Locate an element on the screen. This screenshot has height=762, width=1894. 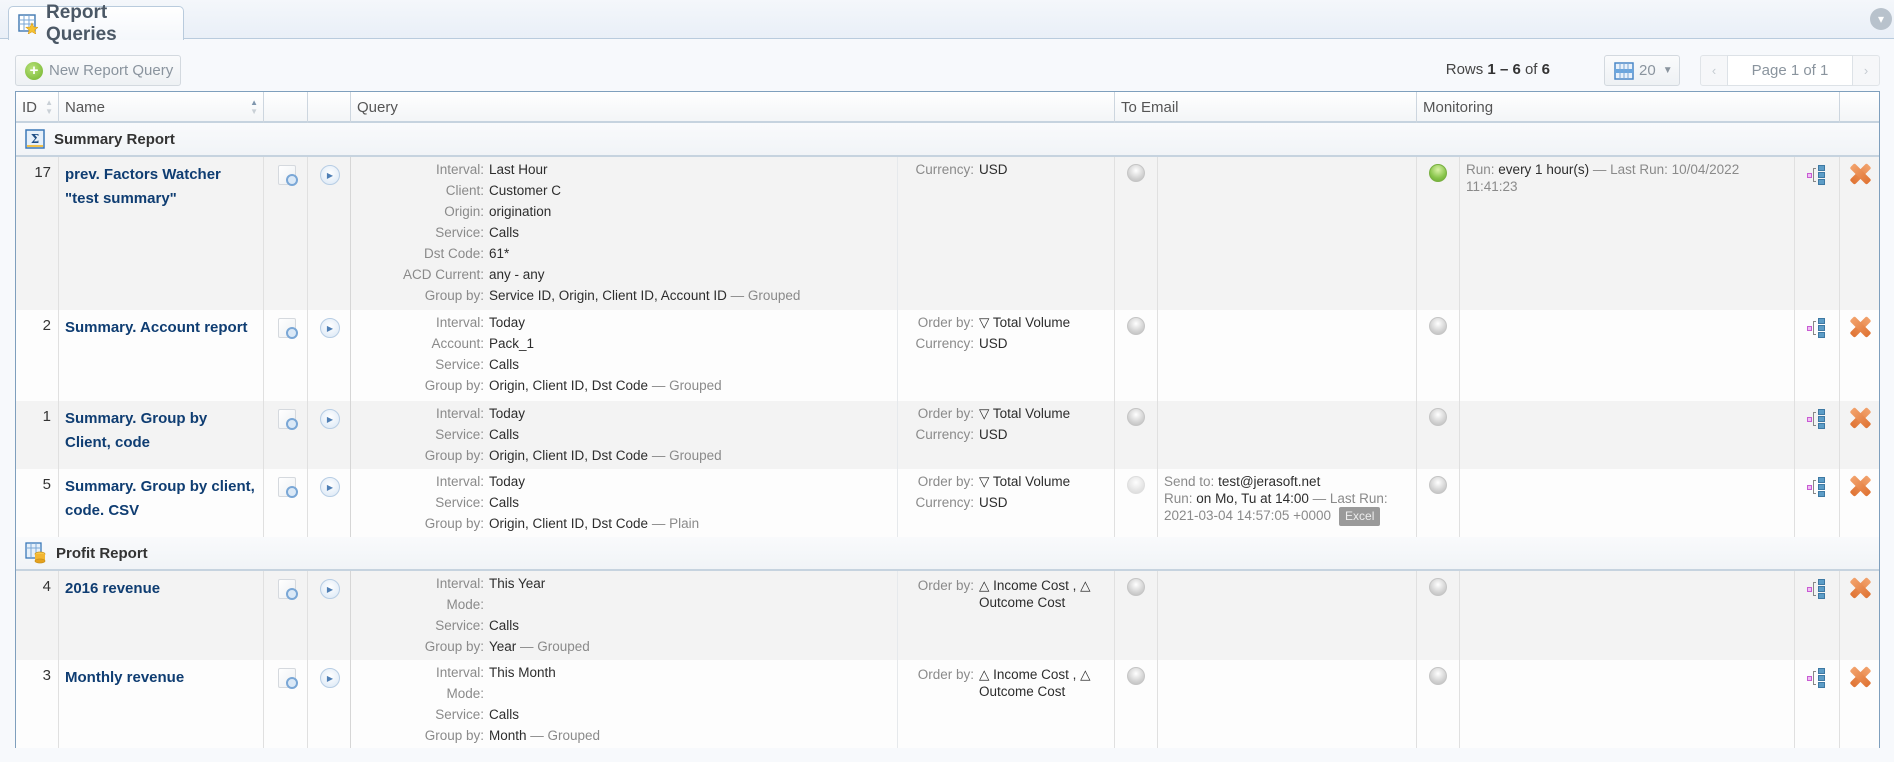
view-cell is located at coordinates (286, 615).